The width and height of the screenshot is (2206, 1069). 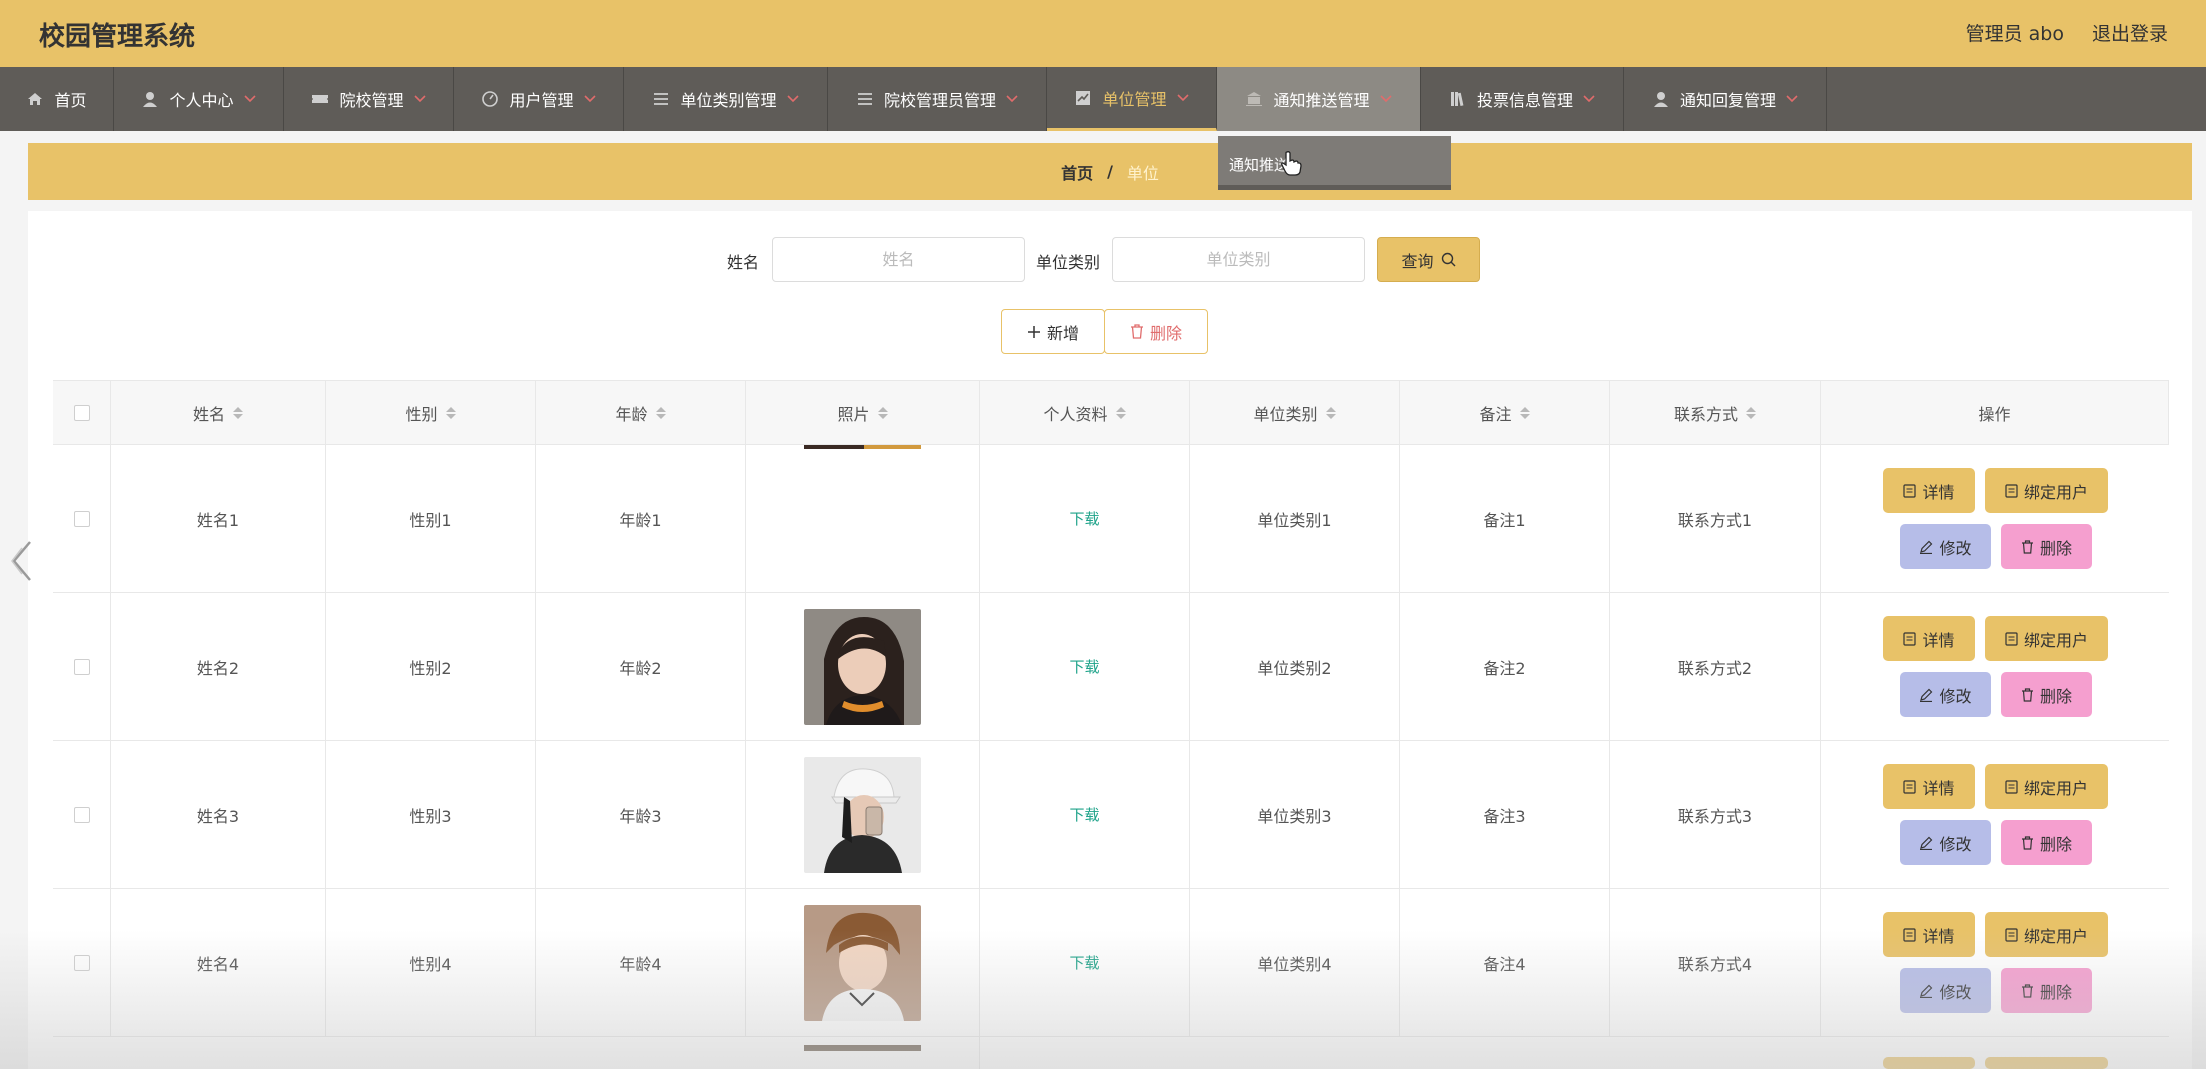 I want to click on add-button: 新增, so click(x=1053, y=331).